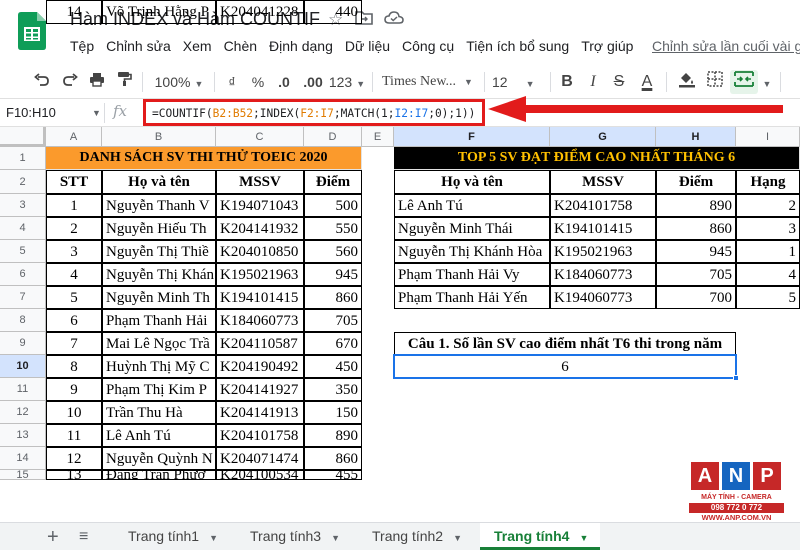  What do you see at coordinates (23, 435) in the screenshot?
I see `row-header-13: 13` at bounding box center [23, 435].